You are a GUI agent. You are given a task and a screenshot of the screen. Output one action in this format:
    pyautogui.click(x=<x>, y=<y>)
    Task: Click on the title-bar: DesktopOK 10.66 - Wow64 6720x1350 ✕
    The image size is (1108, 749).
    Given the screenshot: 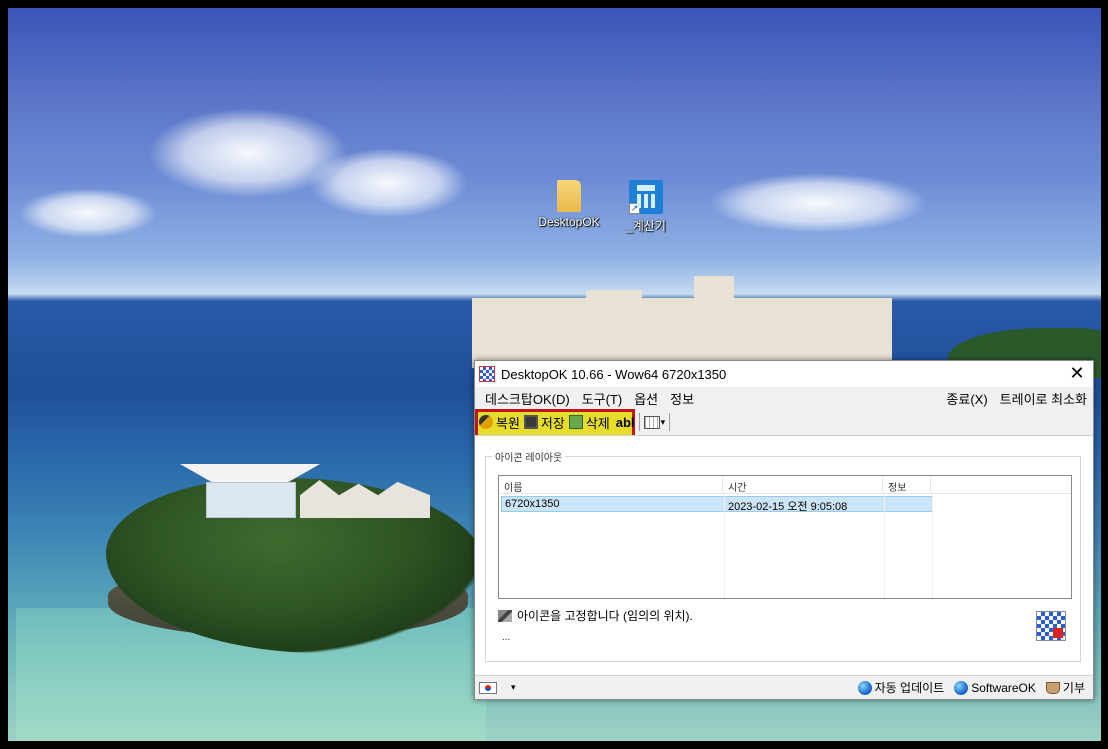 What is the action you would take?
    pyautogui.click(x=784, y=374)
    